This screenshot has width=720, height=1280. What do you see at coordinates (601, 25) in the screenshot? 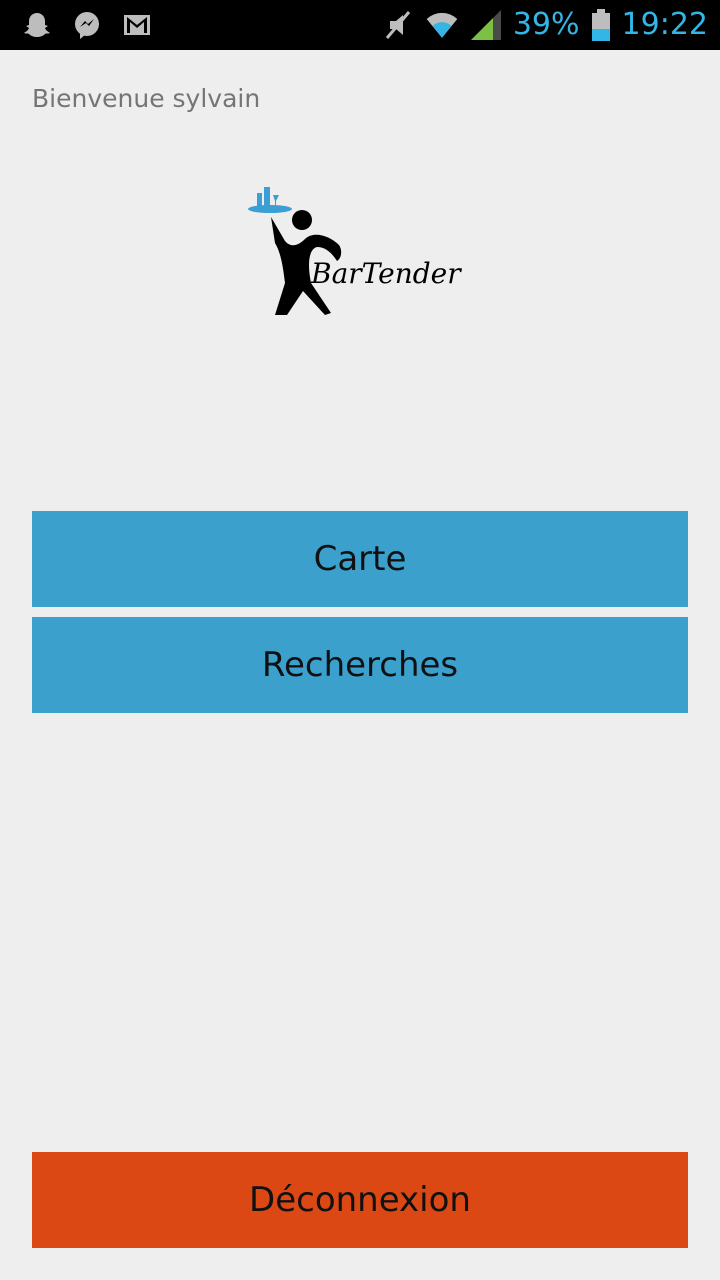
I see `battery-icon` at bounding box center [601, 25].